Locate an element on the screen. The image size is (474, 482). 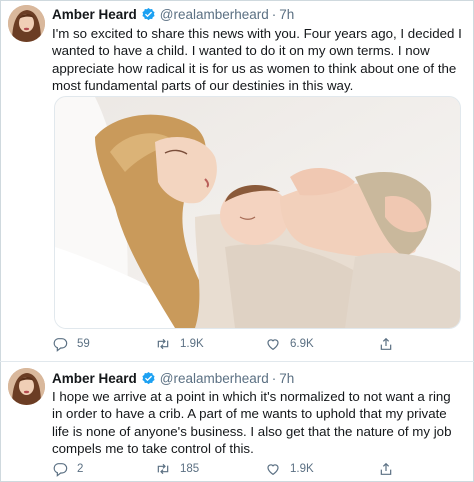
reply-count: 2 is located at coordinates (80, 469).